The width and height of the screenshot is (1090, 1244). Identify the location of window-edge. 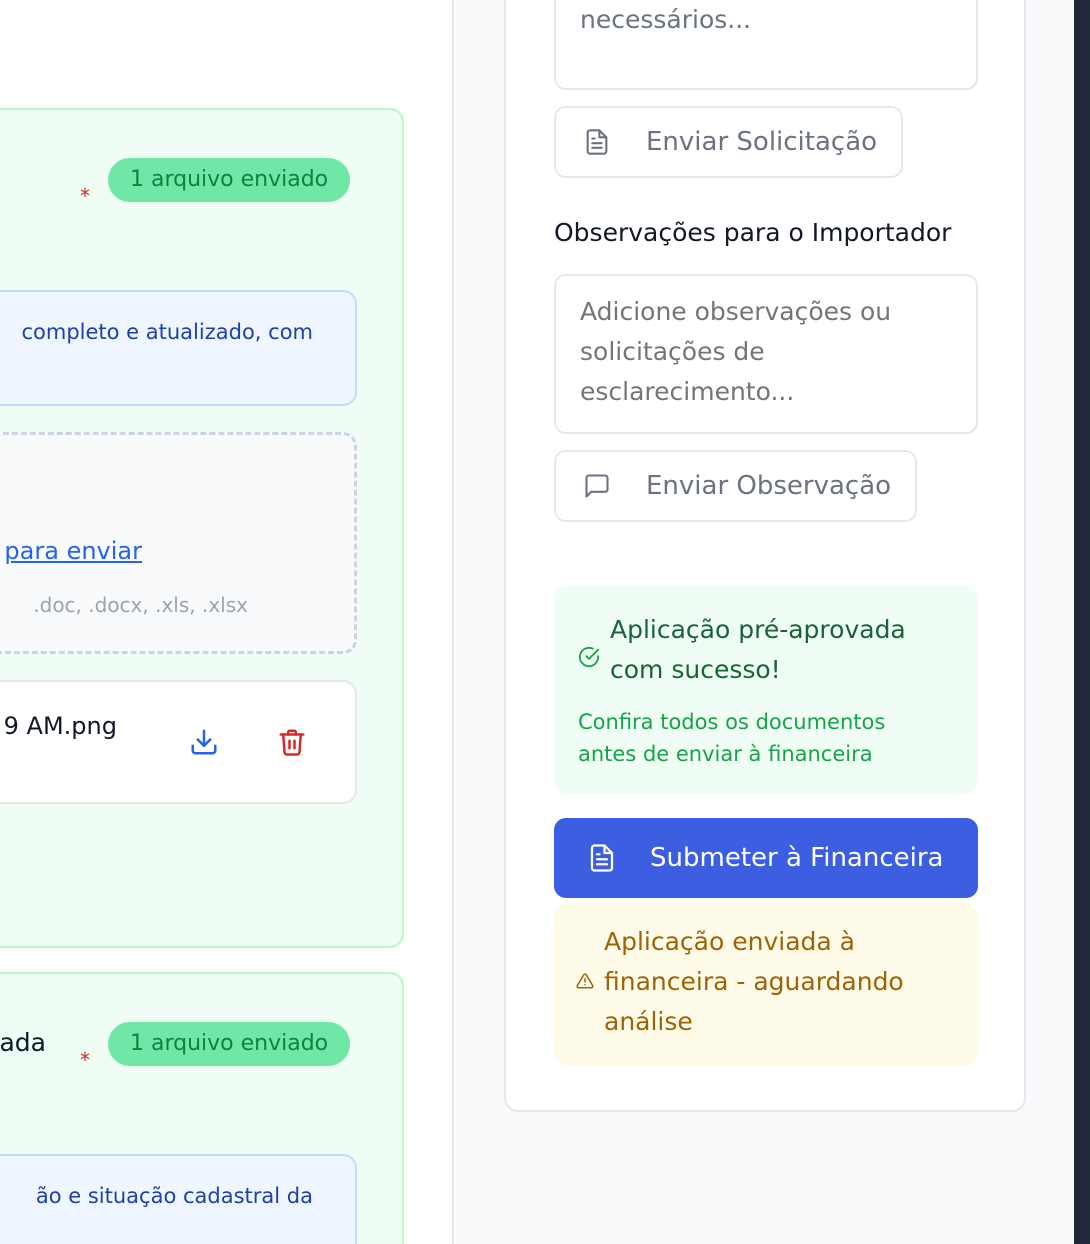
(1082, 622).